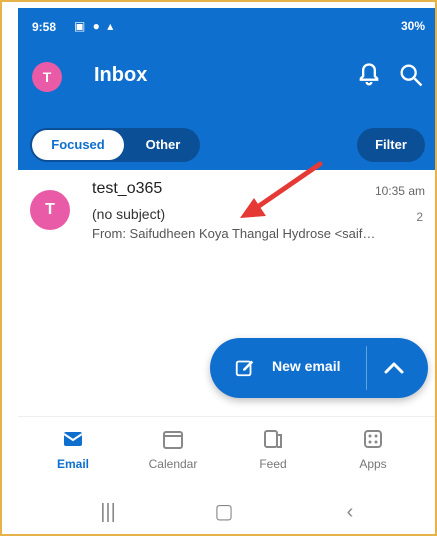 The width and height of the screenshot is (437, 536). Describe the element at coordinates (226, 148) in the screenshot. I see `inbox-tabs: Focused Other Filter` at that location.